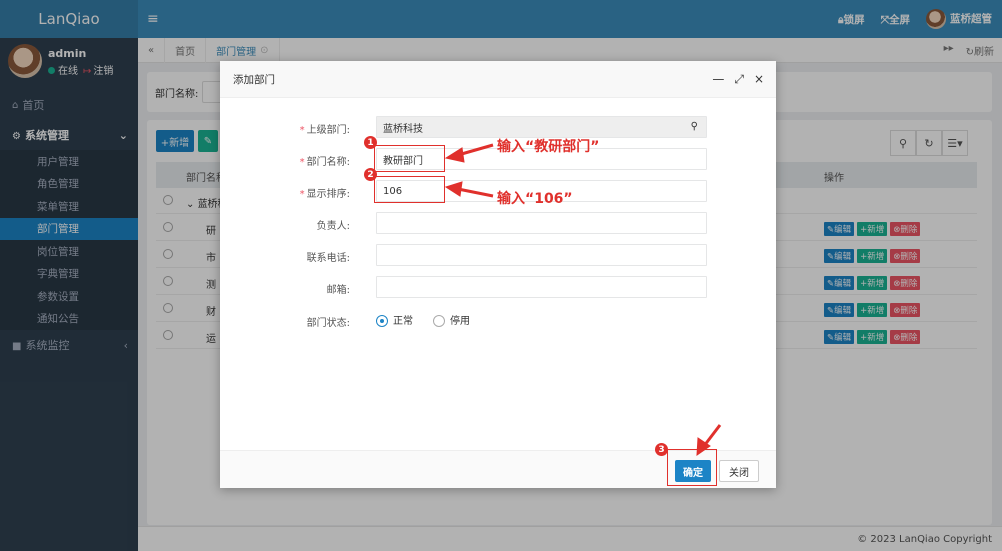 The width and height of the screenshot is (1002, 551). Describe the element at coordinates (739, 79) in the screenshot. I see `maximize-icon: ⤢` at that location.